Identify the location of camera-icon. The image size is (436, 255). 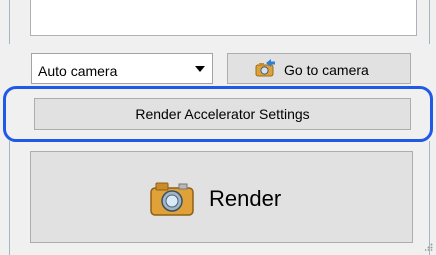
(172, 199).